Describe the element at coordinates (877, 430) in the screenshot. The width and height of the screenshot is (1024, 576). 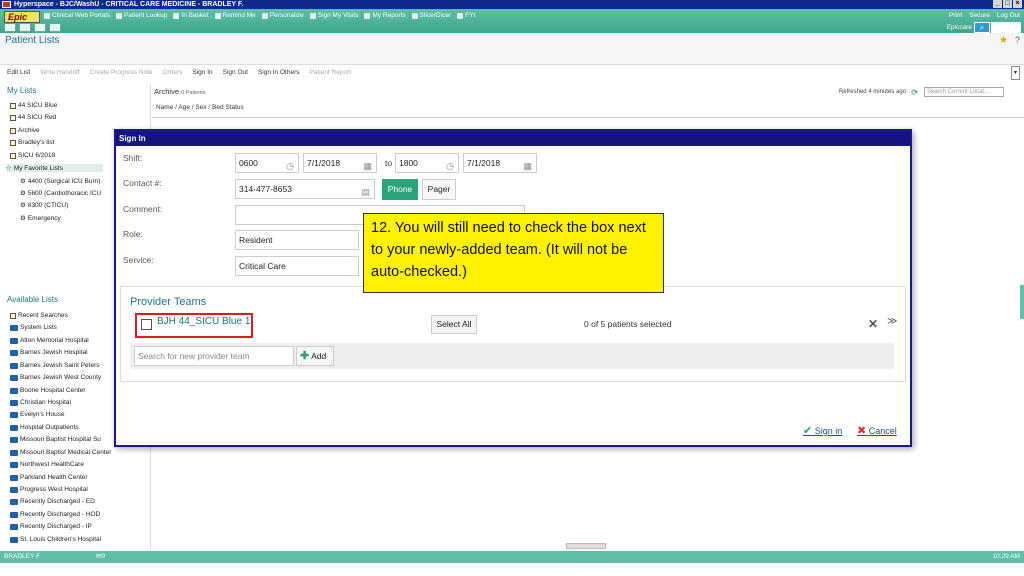
I see `dialog-cancel-button: ✖ Cancel` at that location.